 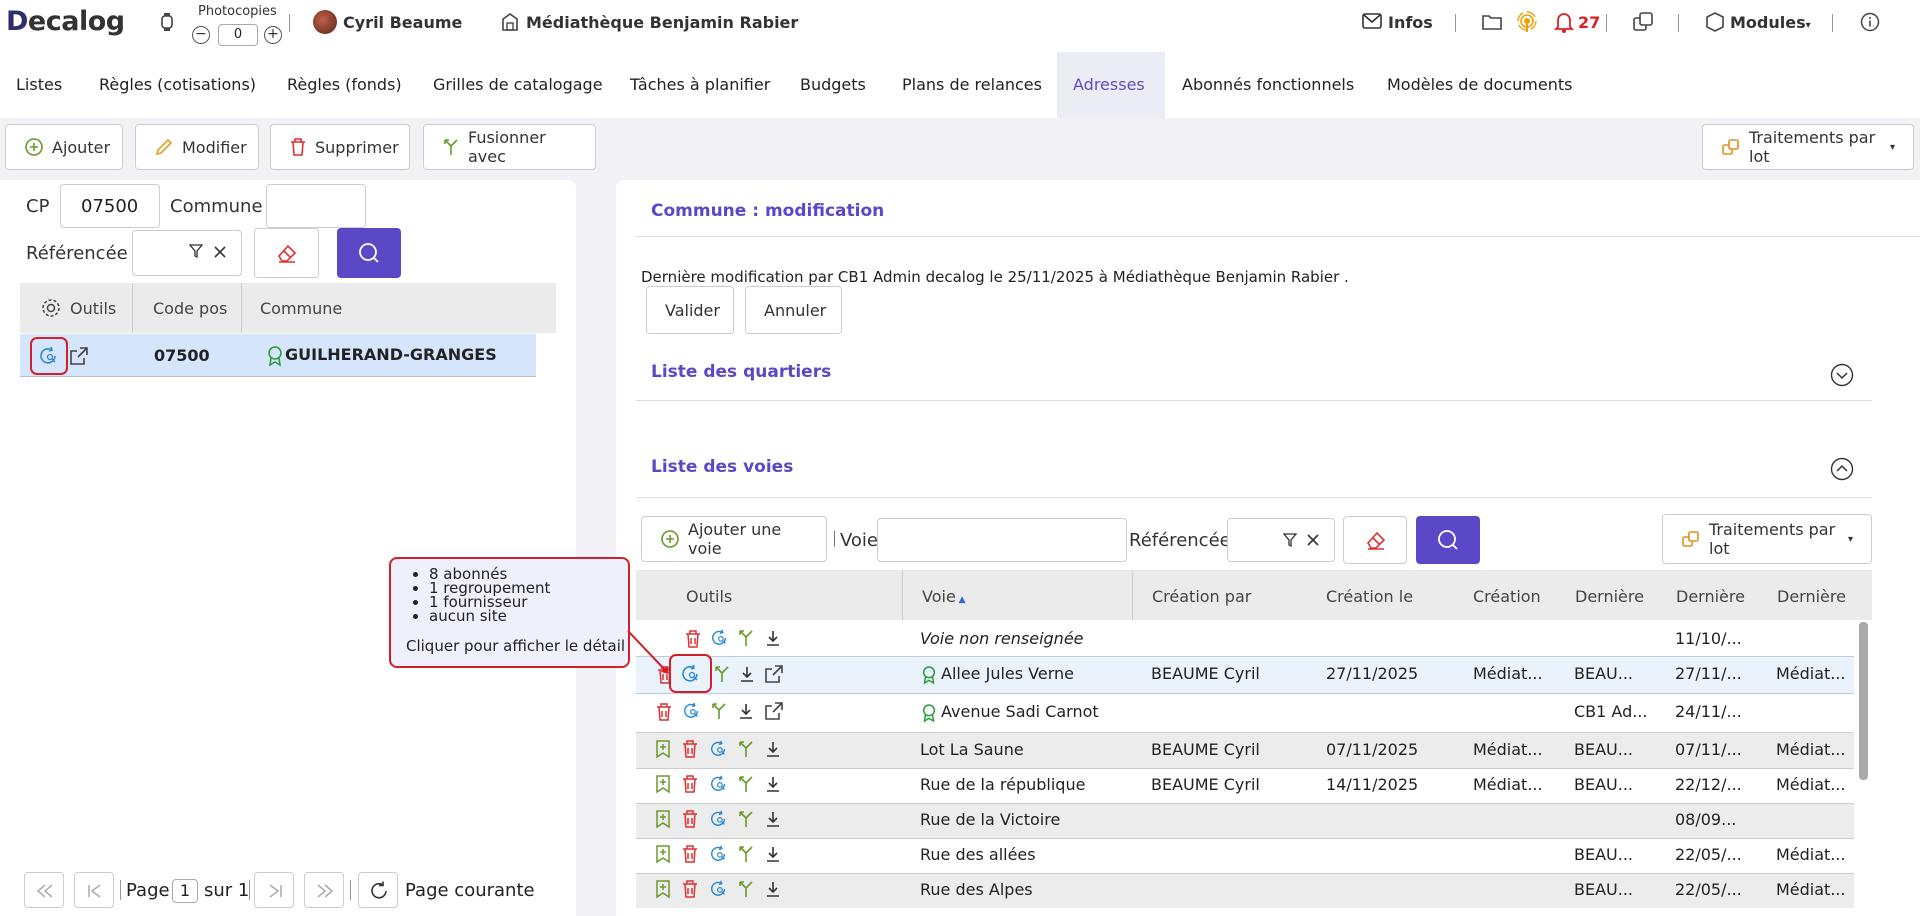 I want to click on modules-menu: Modules▾, so click(x=1770, y=22).